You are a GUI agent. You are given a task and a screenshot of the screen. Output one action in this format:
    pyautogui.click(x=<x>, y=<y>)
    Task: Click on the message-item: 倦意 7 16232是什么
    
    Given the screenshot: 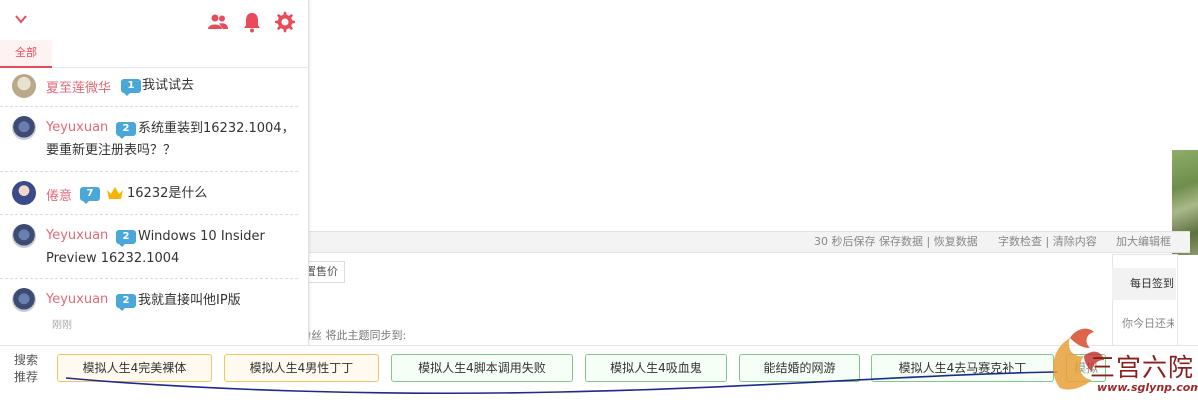 What is the action you would take?
    pyautogui.click(x=149, y=193)
    